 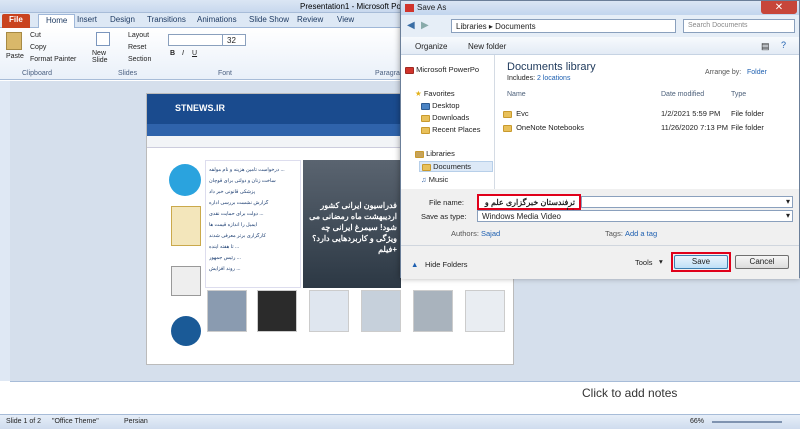 What do you see at coordinates (738, 94) in the screenshot?
I see `column-header-type: Type` at bounding box center [738, 94].